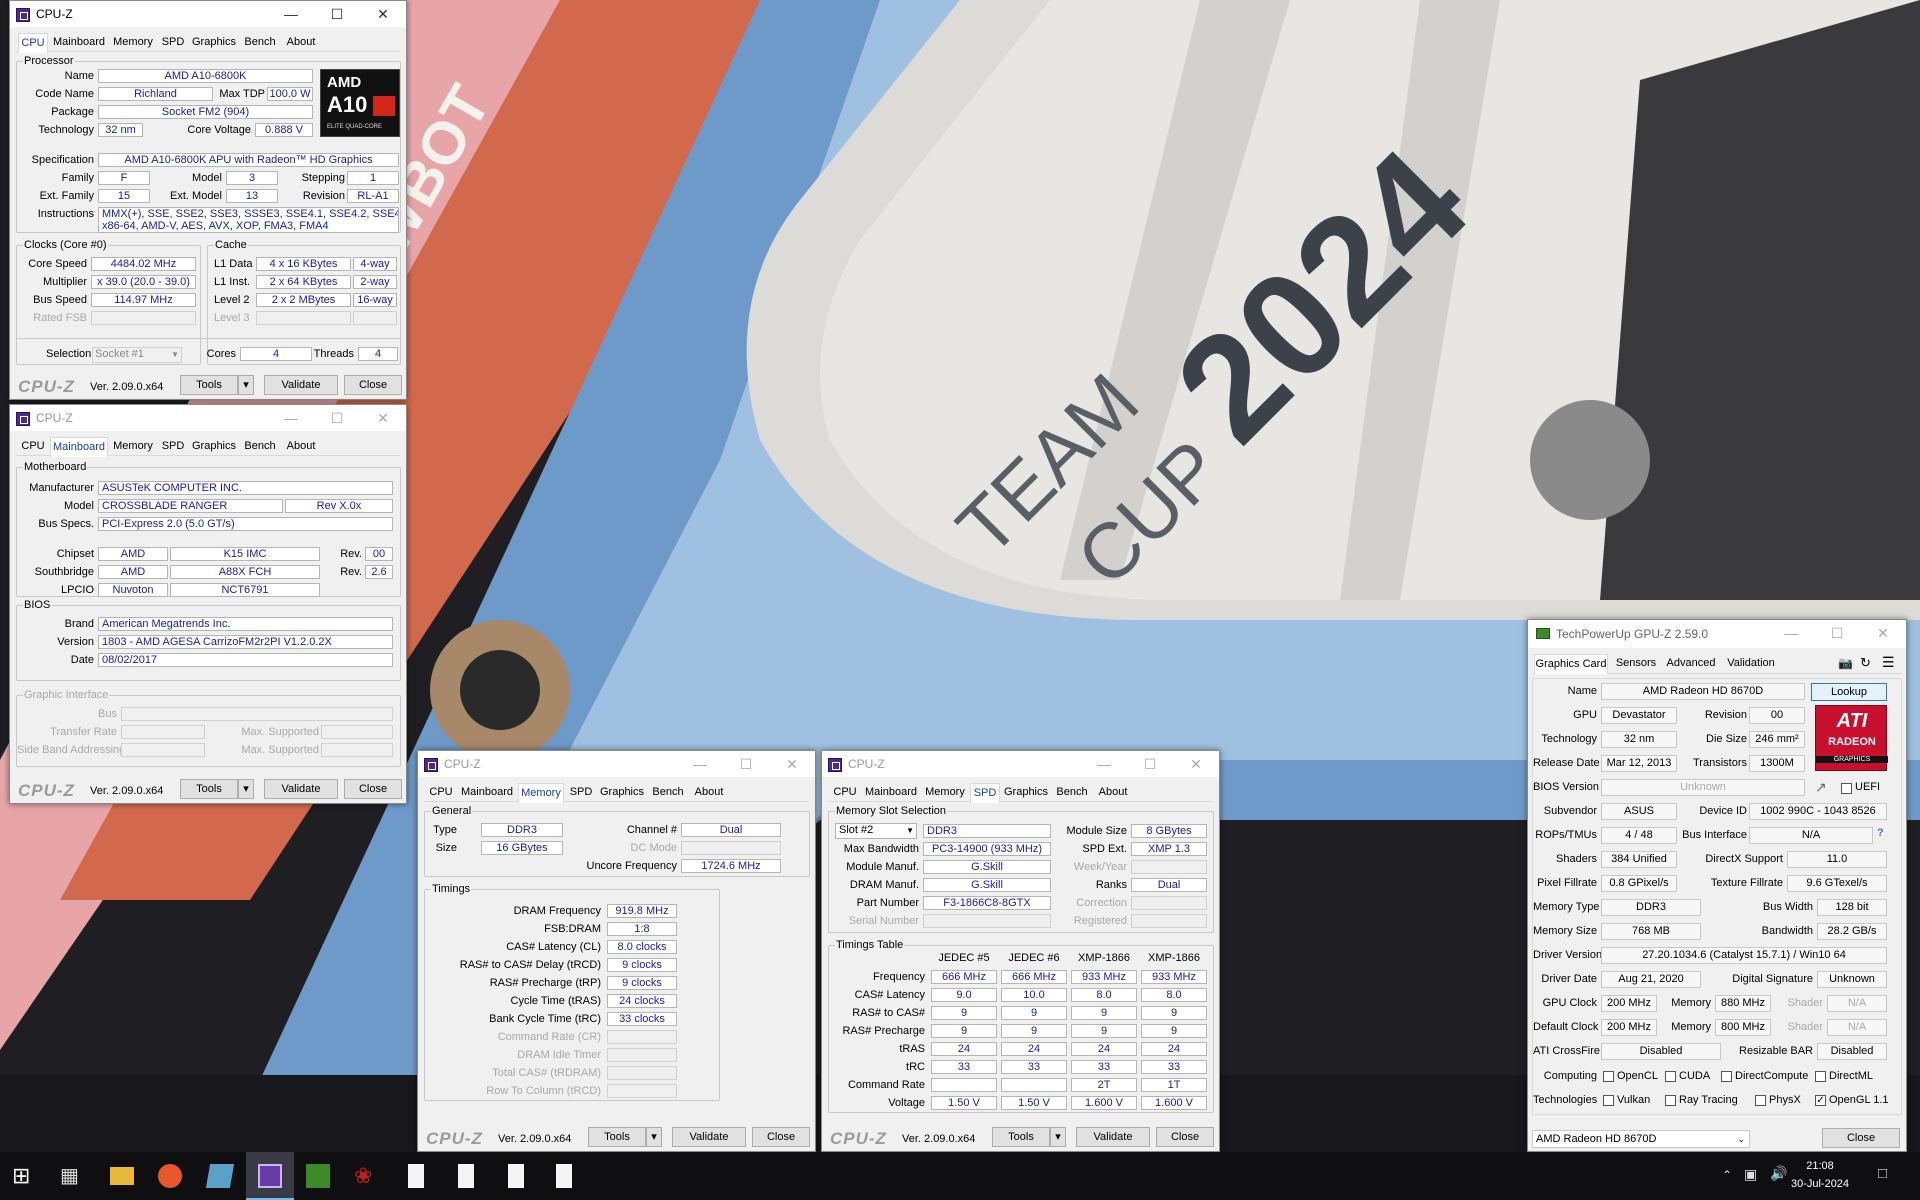 Image resolution: width=1920 pixels, height=1200 pixels. I want to click on cuda-checkbox, so click(1670, 1076).